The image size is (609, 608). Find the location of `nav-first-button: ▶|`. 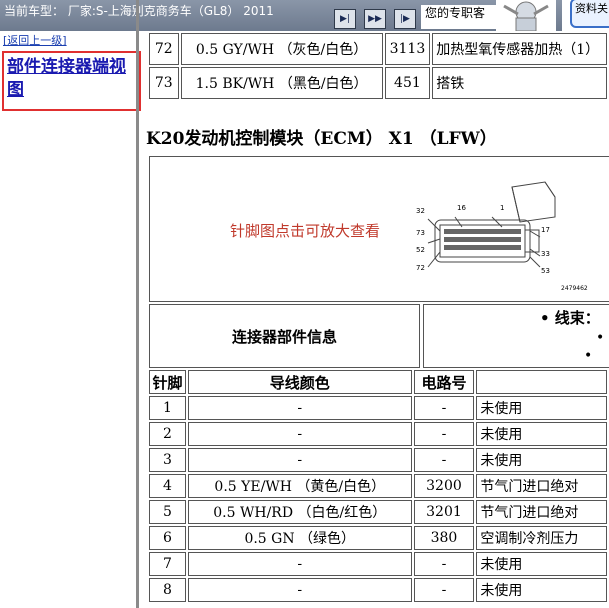

nav-first-button: ▶| is located at coordinates (345, 19).